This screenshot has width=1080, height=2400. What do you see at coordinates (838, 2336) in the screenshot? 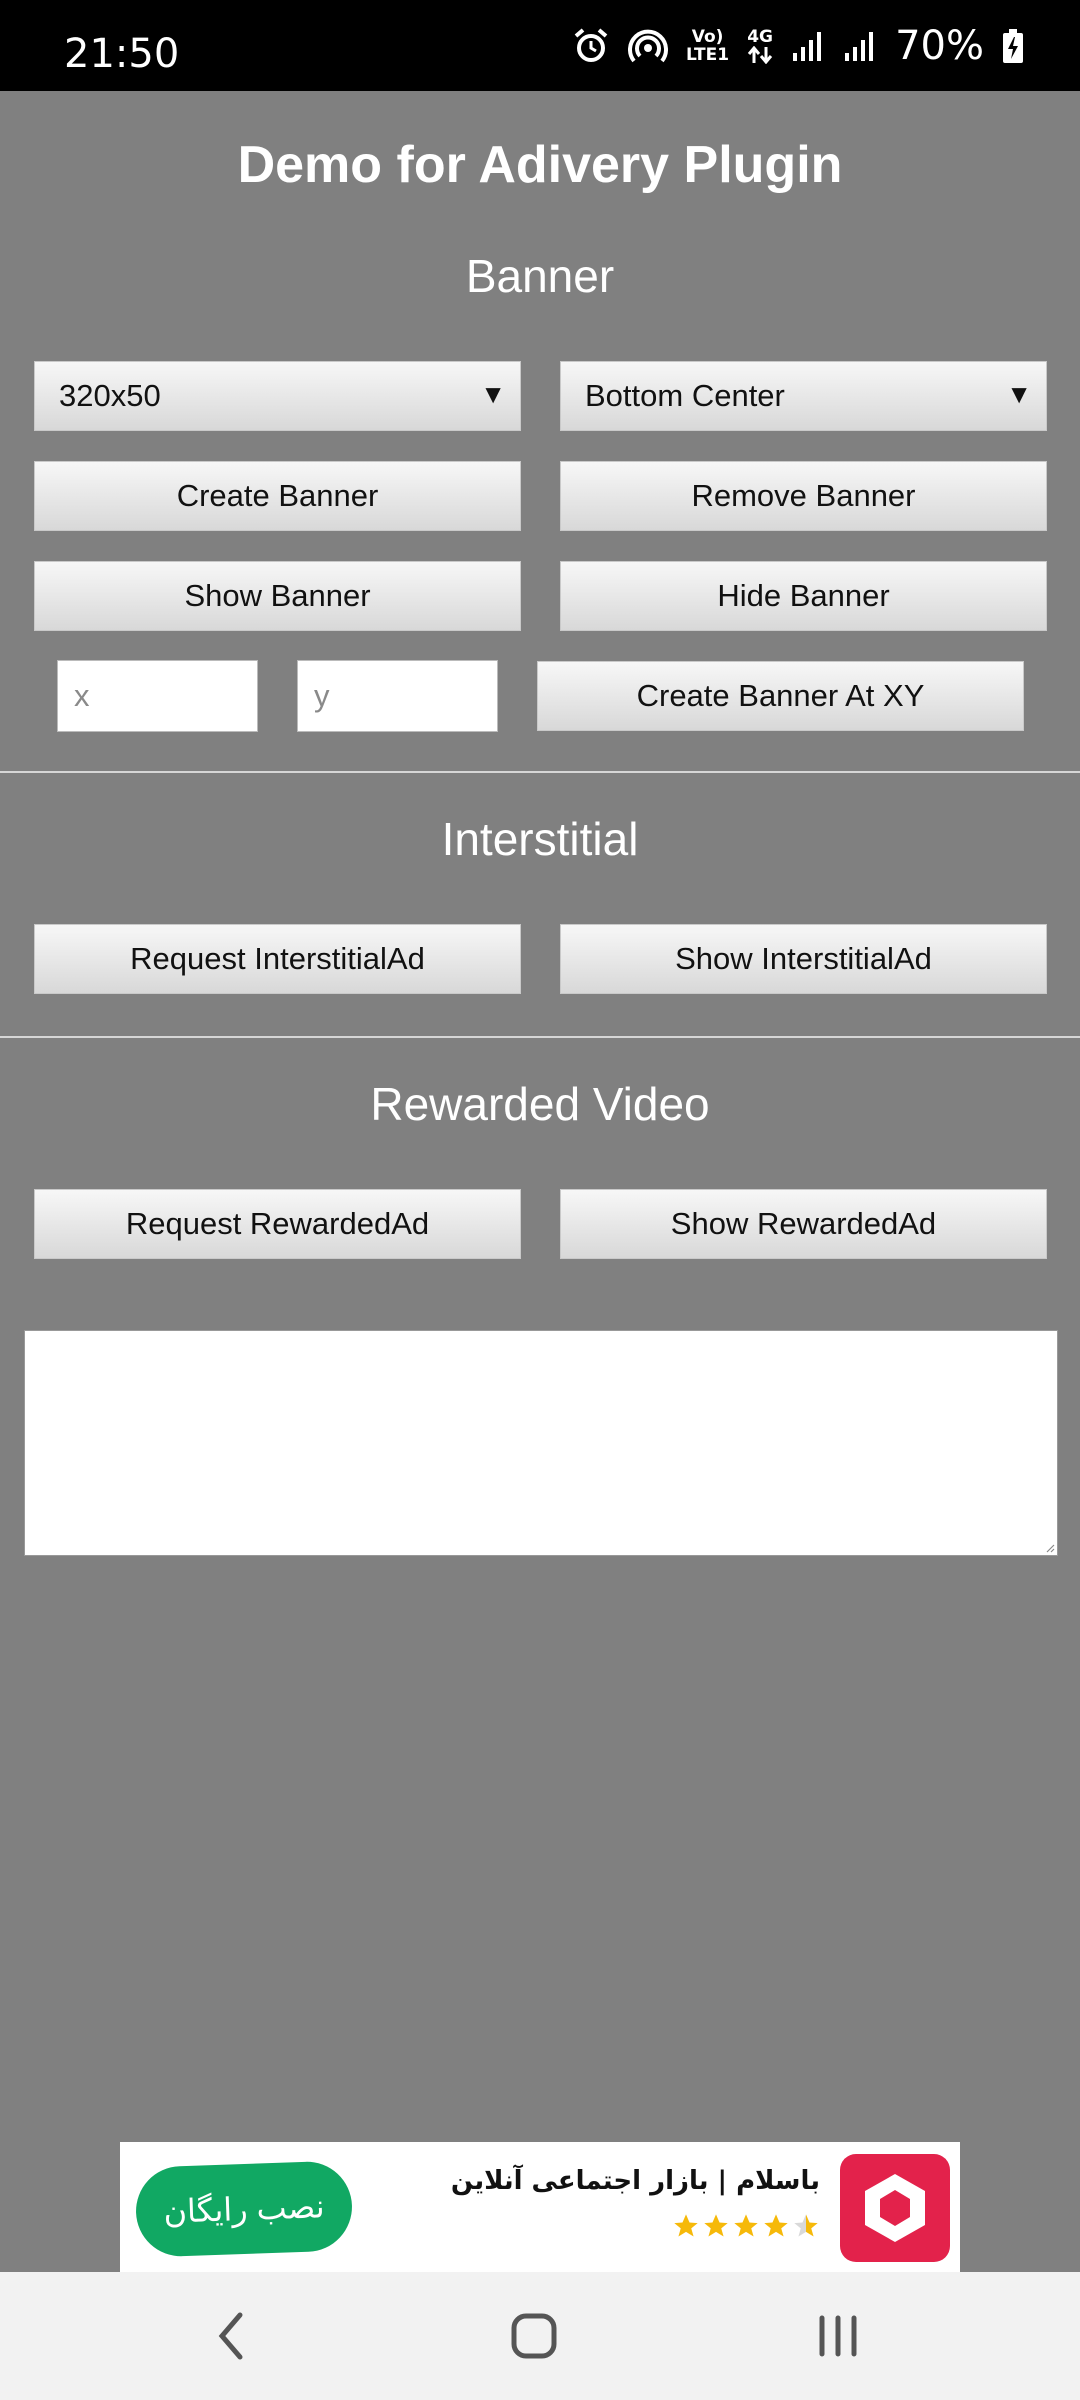
I see `recents-icon` at bounding box center [838, 2336].